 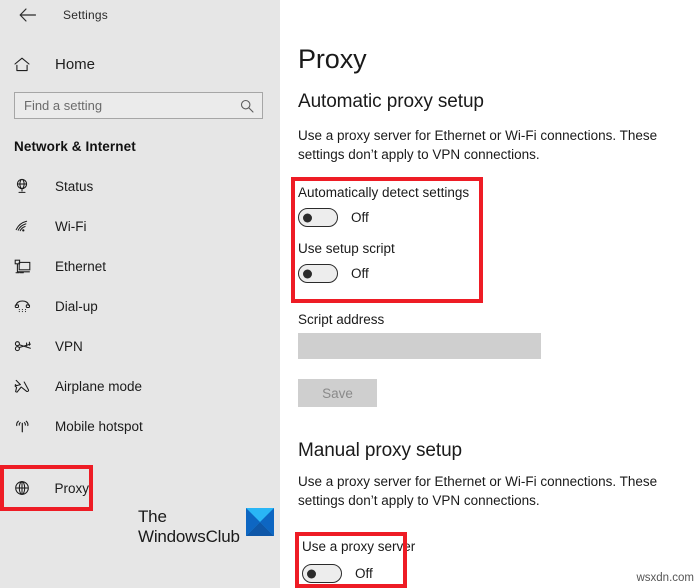 What do you see at coordinates (384, 192) in the screenshot?
I see `auto-detect-label: Automatically detect settings` at bounding box center [384, 192].